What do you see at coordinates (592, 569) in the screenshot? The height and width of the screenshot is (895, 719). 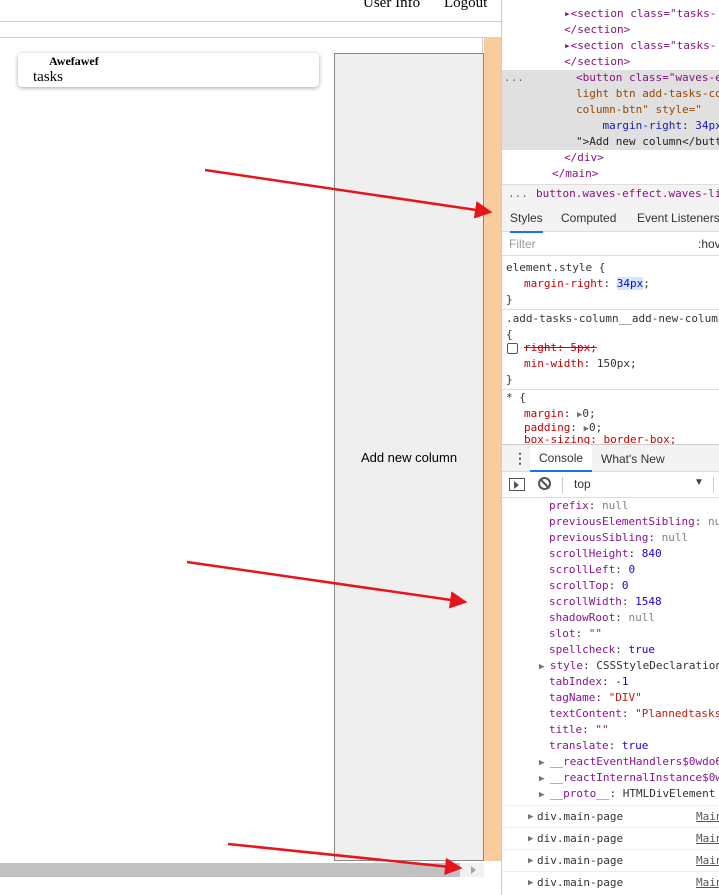 I see `console-prop-row: scrollLeft: 0` at bounding box center [592, 569].